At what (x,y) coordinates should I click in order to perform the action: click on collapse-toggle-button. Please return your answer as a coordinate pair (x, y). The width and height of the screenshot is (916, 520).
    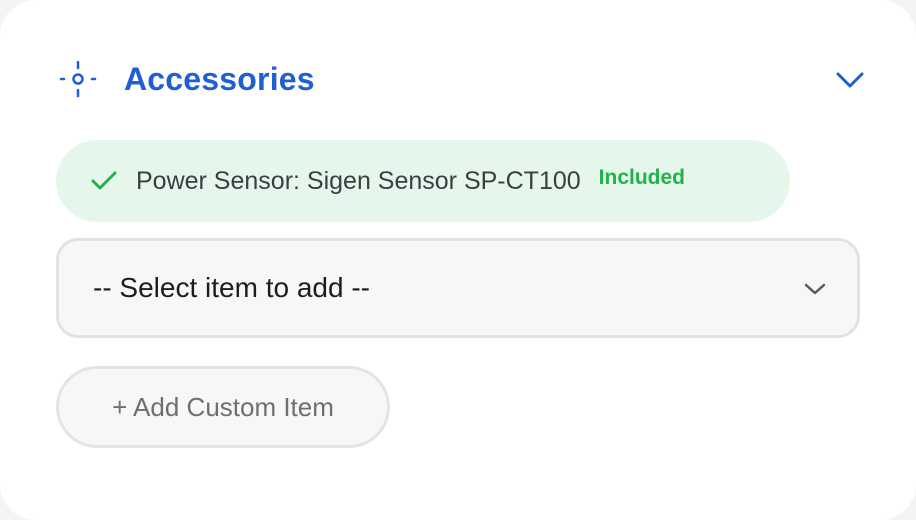
    Looking at the image, I should click on (850, 80).